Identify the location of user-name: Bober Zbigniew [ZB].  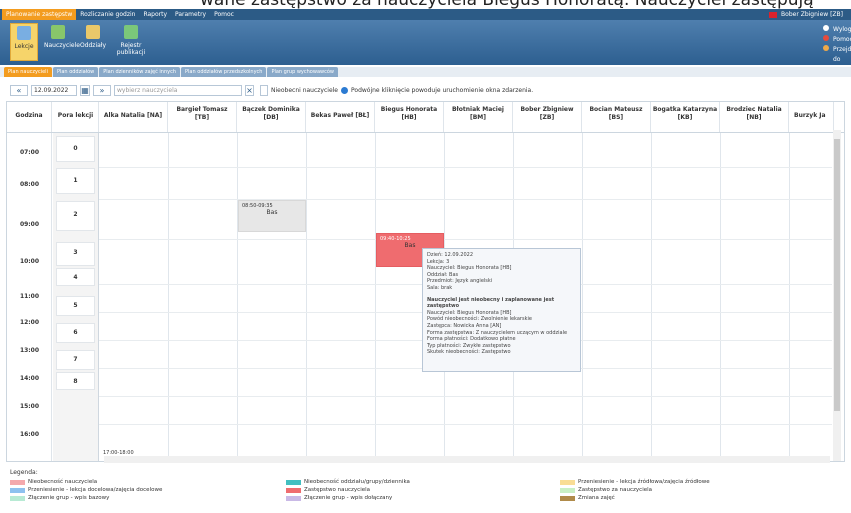
(812, 14).